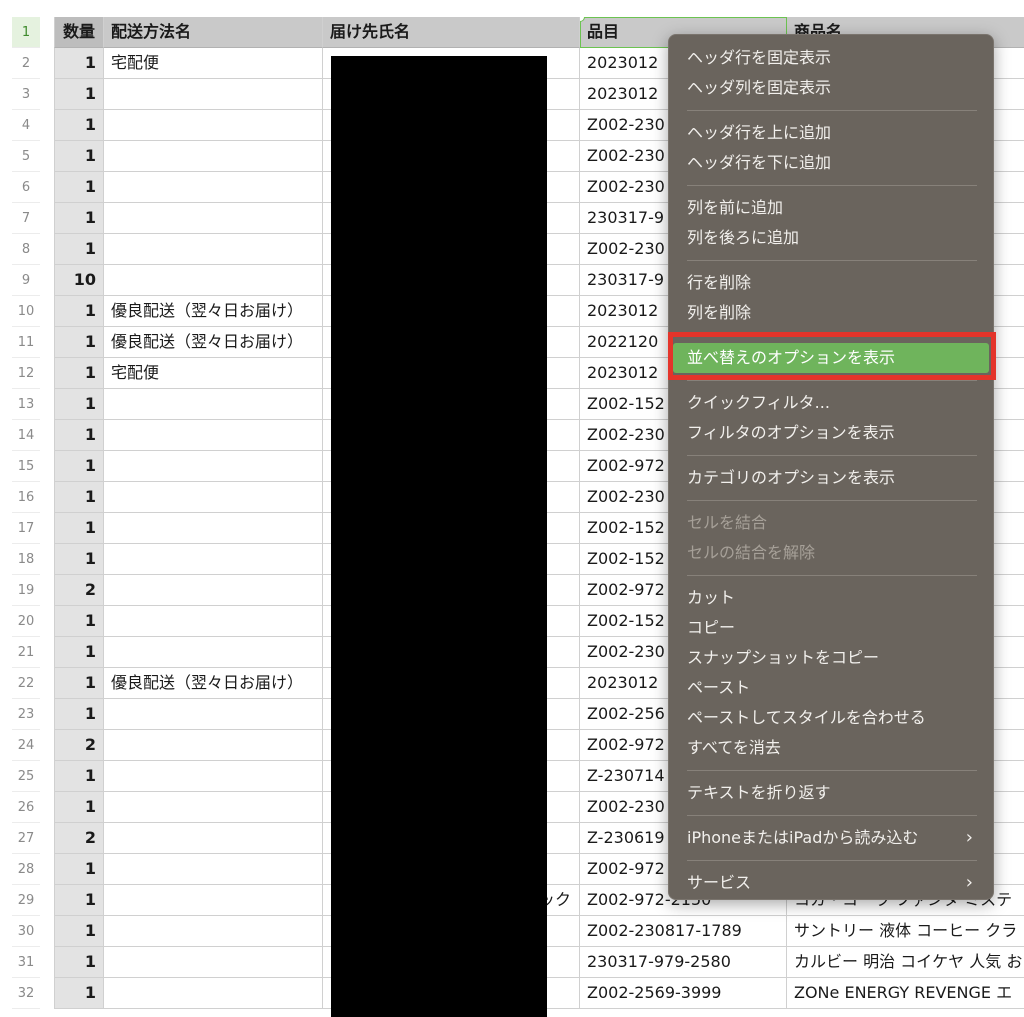 The width and height of the screenshot is (1024, 1017). I want to click on menu-item: サービス ›, so click(831, 883).